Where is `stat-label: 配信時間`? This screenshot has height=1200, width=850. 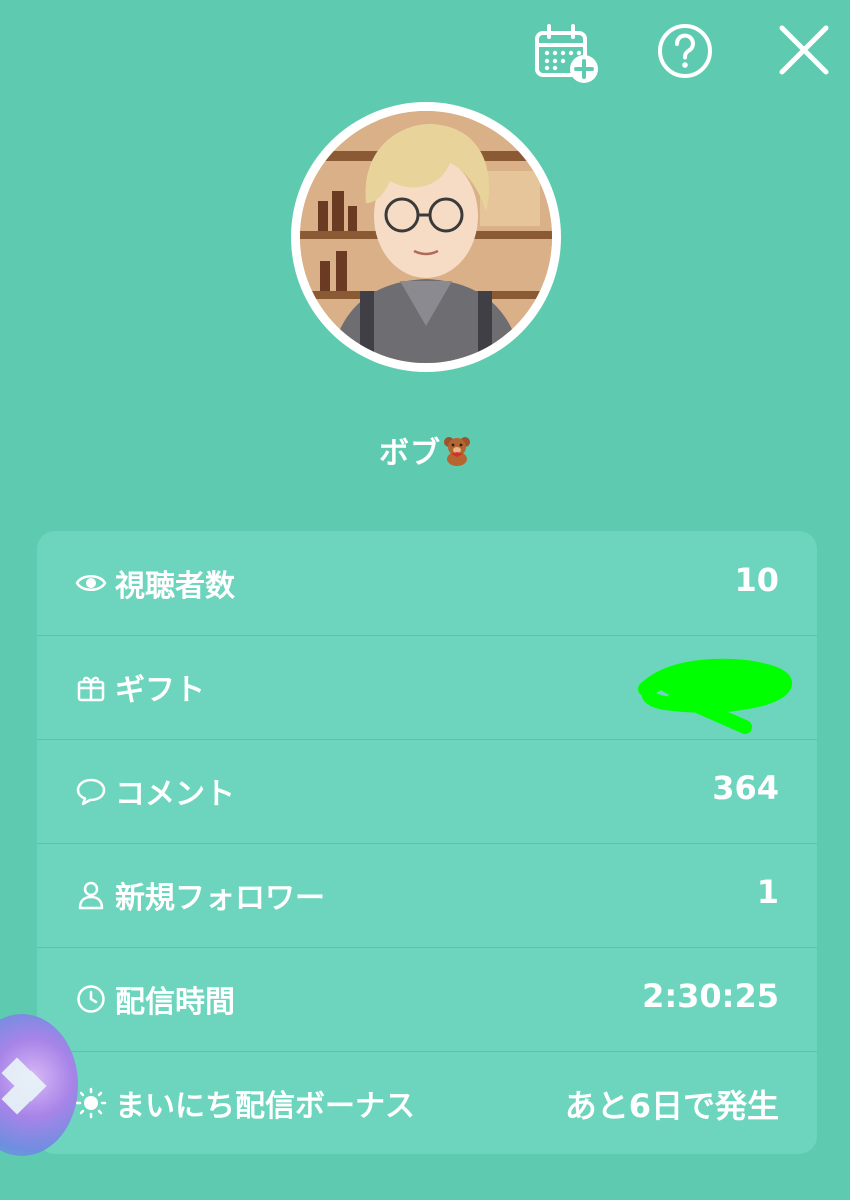 stat-label: 配信時間 is located at coordinates (175, 1002).